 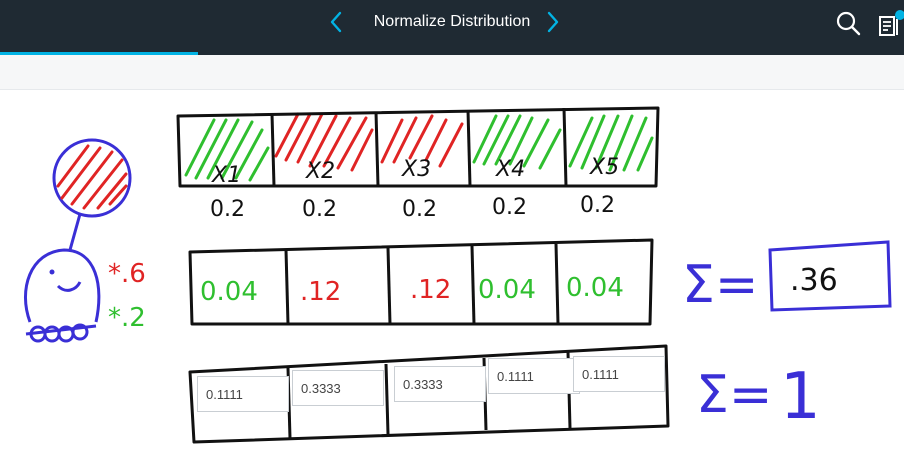 What do you see at coordinates (243, 394) in the screenshot?
I see `answer-input-1: 0.1111` at bounding box center [243, 394].